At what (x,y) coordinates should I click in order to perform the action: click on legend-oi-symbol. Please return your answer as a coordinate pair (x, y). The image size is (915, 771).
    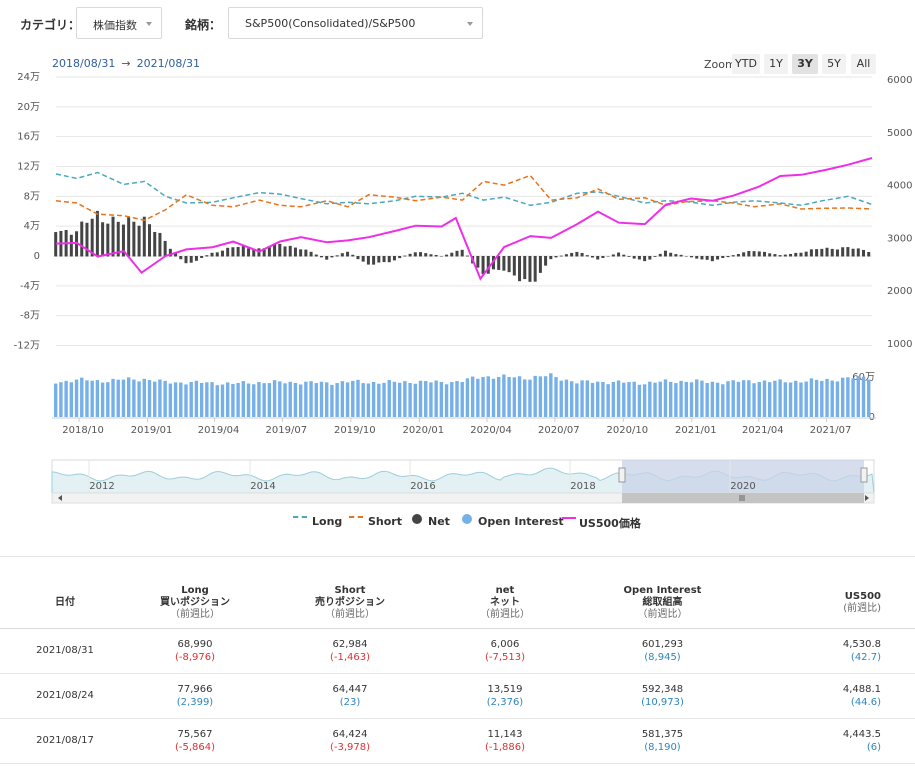
    Looking at the image, I should click on (467, 519).